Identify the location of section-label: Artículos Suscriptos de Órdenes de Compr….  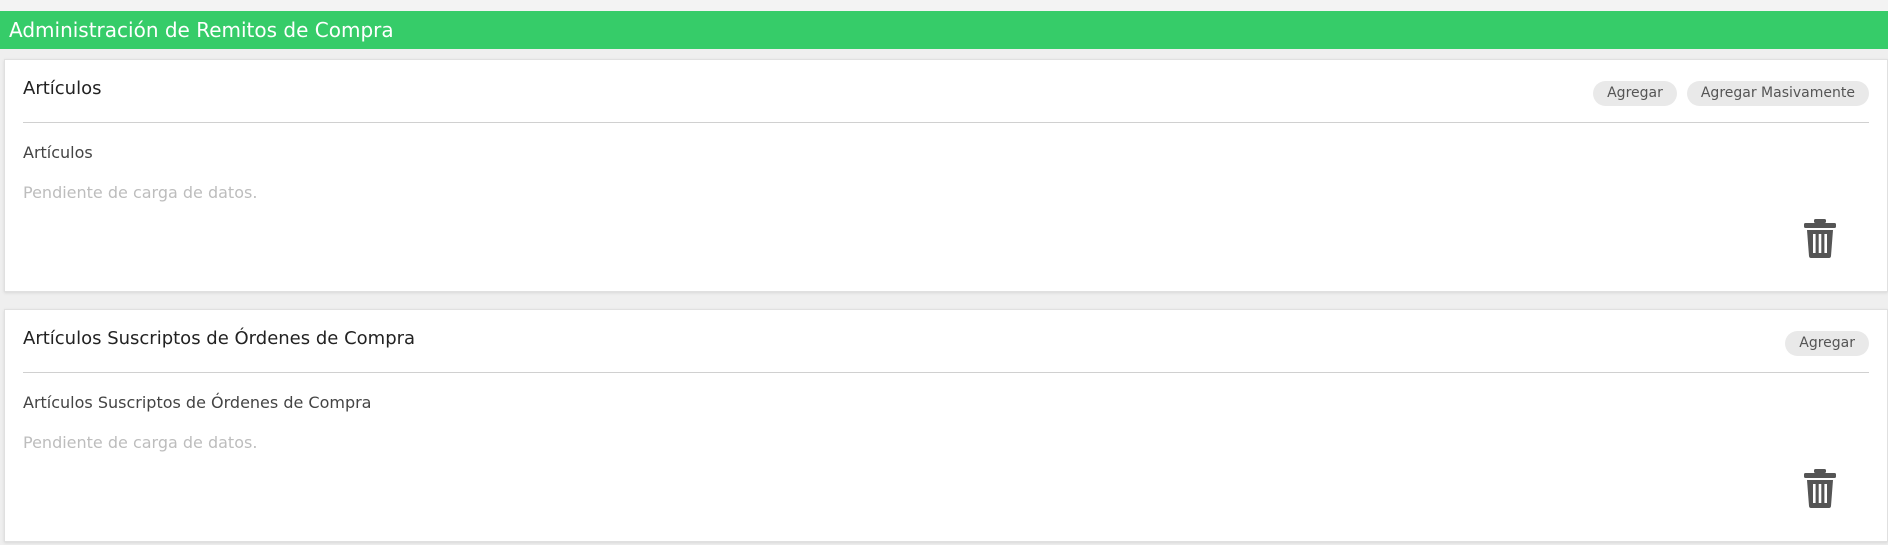
(197, 402).